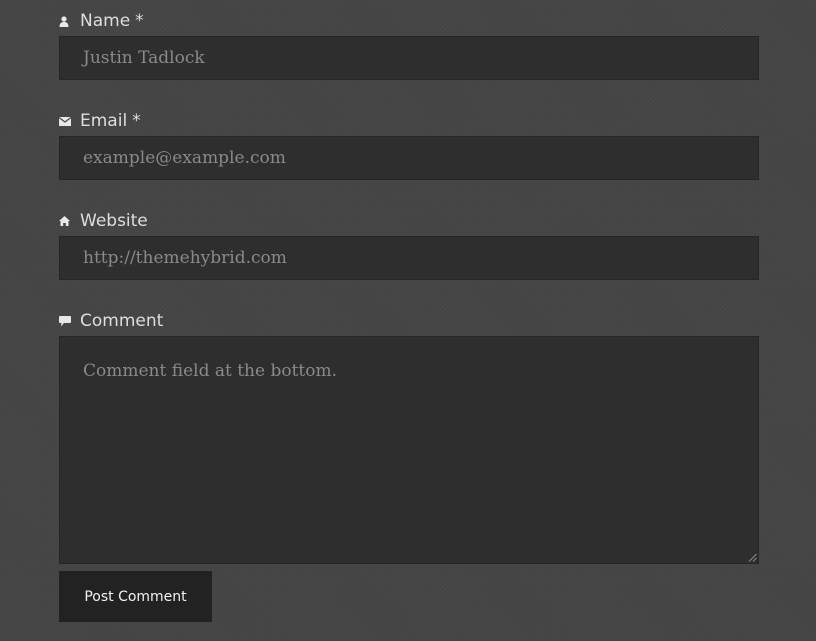  What do you see at coordinates (135, 596) in the screenshot?
I see `post-comment-button: Post Comment` at bounding box center [135, 596].